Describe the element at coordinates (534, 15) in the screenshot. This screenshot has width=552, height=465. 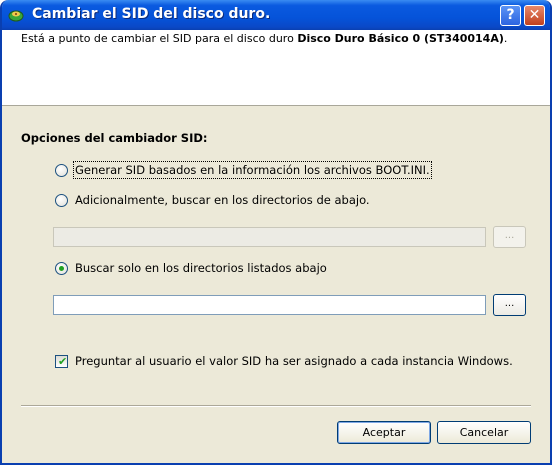
I see `close-button: ✕` at that location.